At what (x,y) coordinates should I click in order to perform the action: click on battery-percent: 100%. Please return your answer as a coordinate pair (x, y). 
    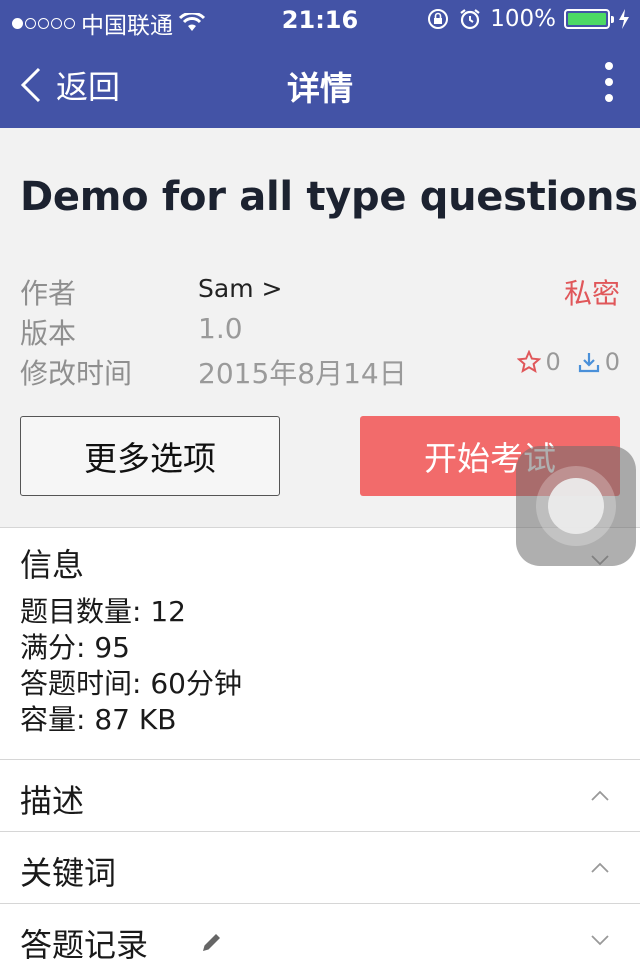
    Looking at the image, I should click on (523, 19).